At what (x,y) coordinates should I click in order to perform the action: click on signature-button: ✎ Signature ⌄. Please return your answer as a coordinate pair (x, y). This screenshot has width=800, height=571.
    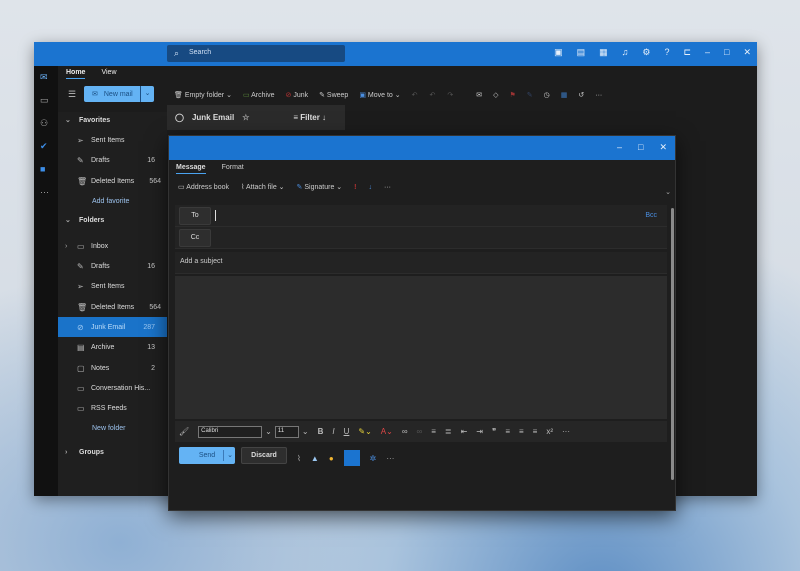
    Looking at the image, I should click on (320, 187).